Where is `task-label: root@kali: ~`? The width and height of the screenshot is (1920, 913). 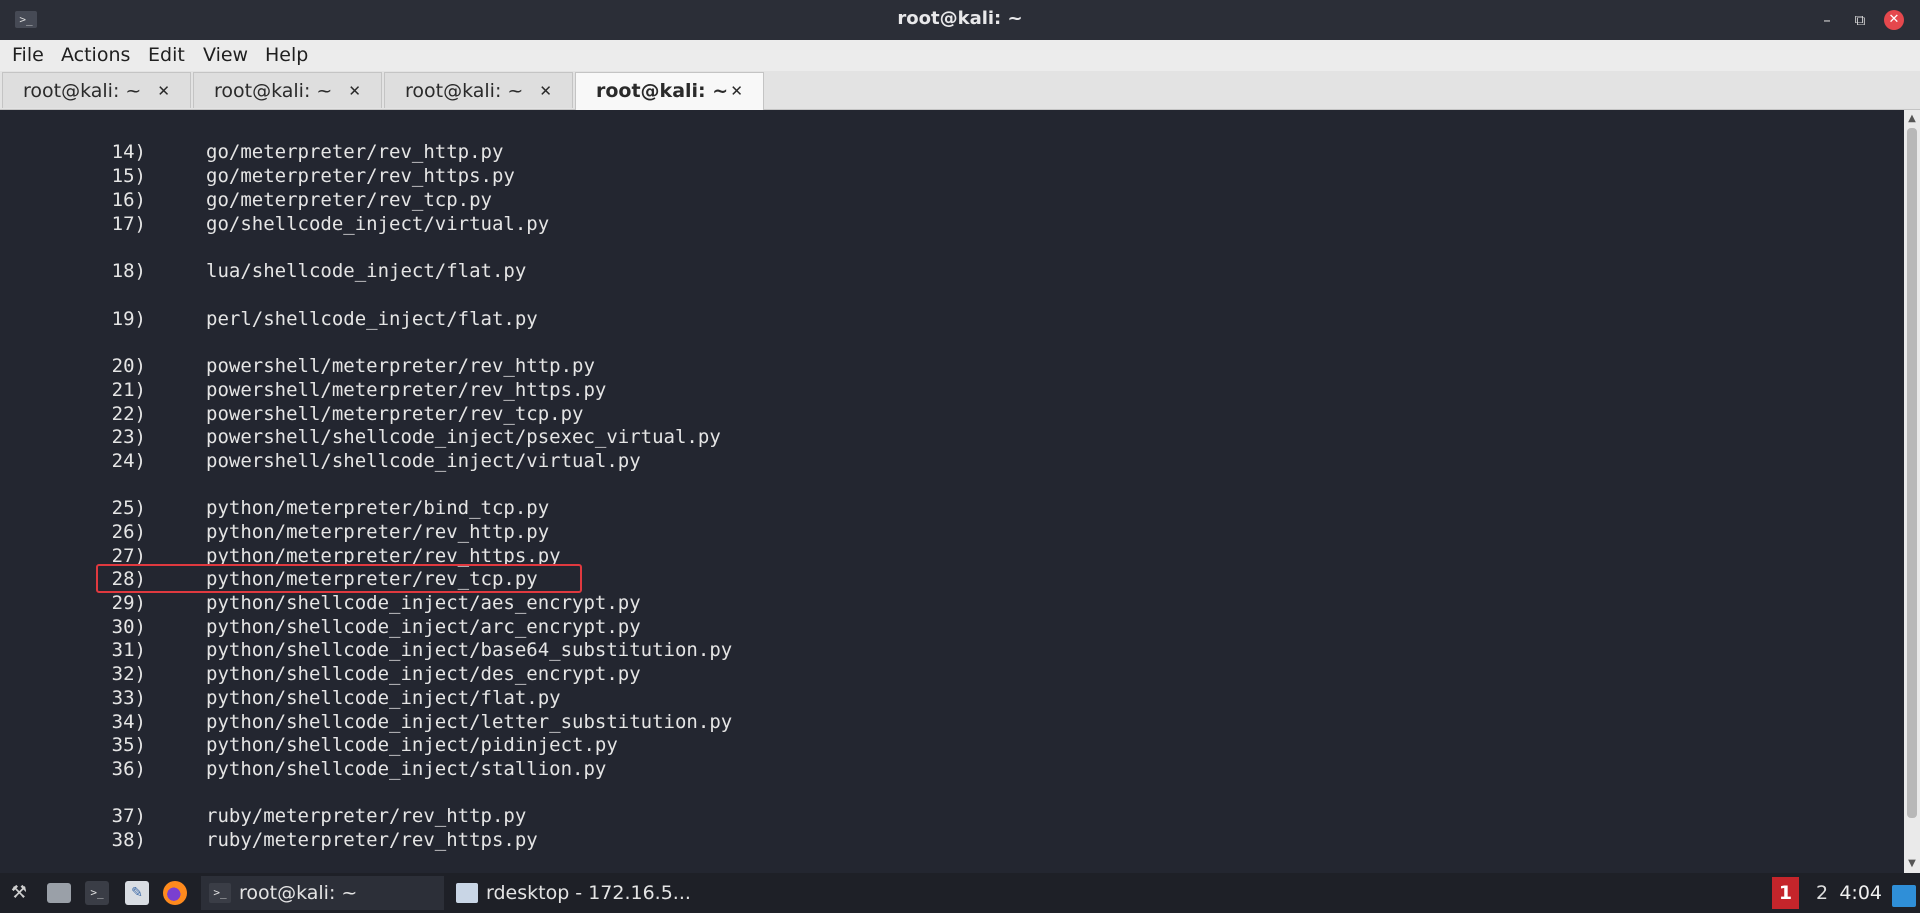 task-label: root@kali: ~ is located at coordinates (298, 893).